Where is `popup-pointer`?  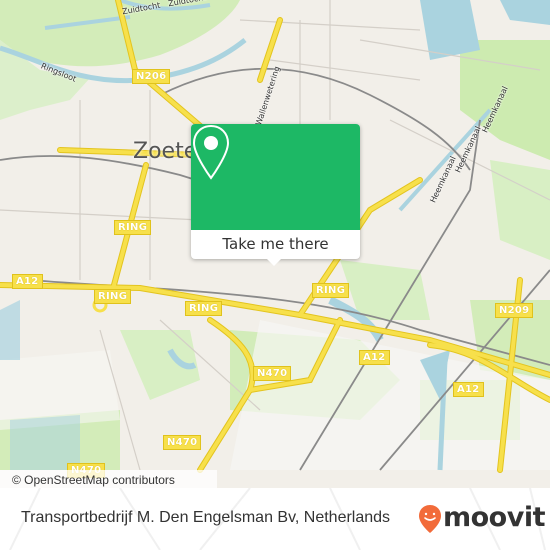
popup-pointer is located at coordinates (274, 262).